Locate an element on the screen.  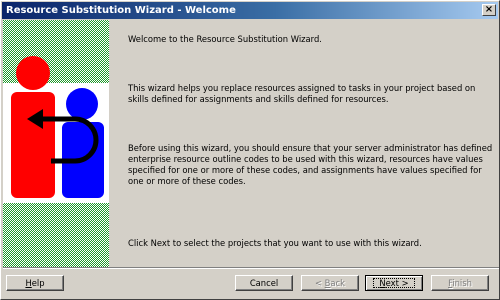
next-button-label: ext > is located at coordinates (397, 283).